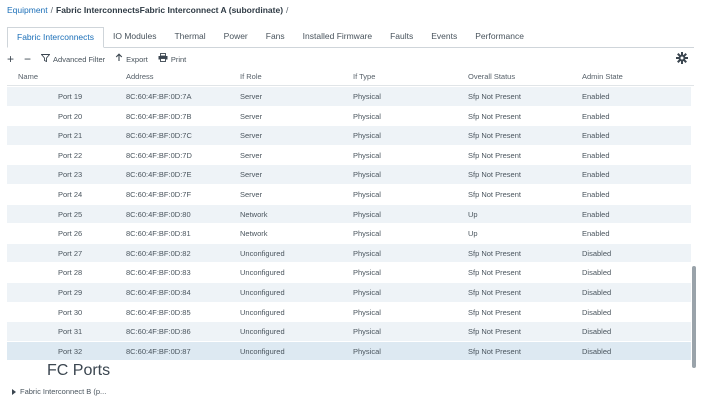 Image resolution: width=701 pixels, height=404 pixels. Describe the element at coordinates (79, 371) in the screenshot. I see `fc-ports-label: FC Ports` at that location.